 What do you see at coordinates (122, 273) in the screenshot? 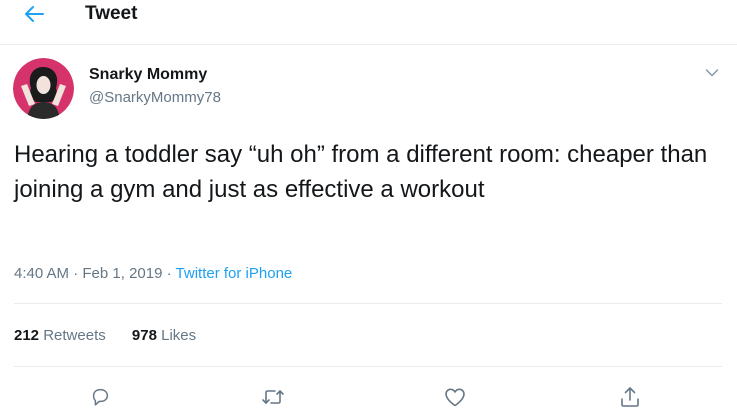
I see `tweet-date: Feb 1, 2019` at bounding box center [122, 273].